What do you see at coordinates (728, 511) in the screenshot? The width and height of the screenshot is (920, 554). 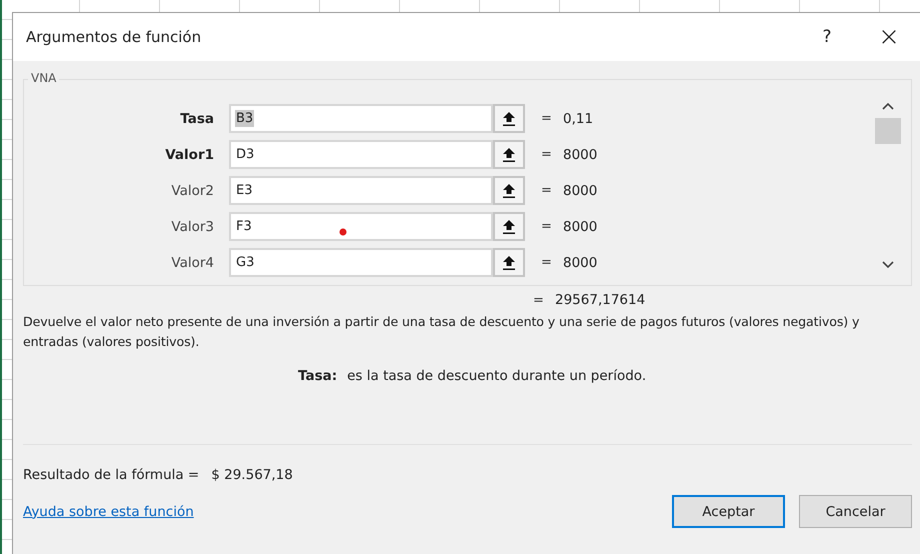 I see `dialog-button: Aceptar` at bounding box center [728, 511].